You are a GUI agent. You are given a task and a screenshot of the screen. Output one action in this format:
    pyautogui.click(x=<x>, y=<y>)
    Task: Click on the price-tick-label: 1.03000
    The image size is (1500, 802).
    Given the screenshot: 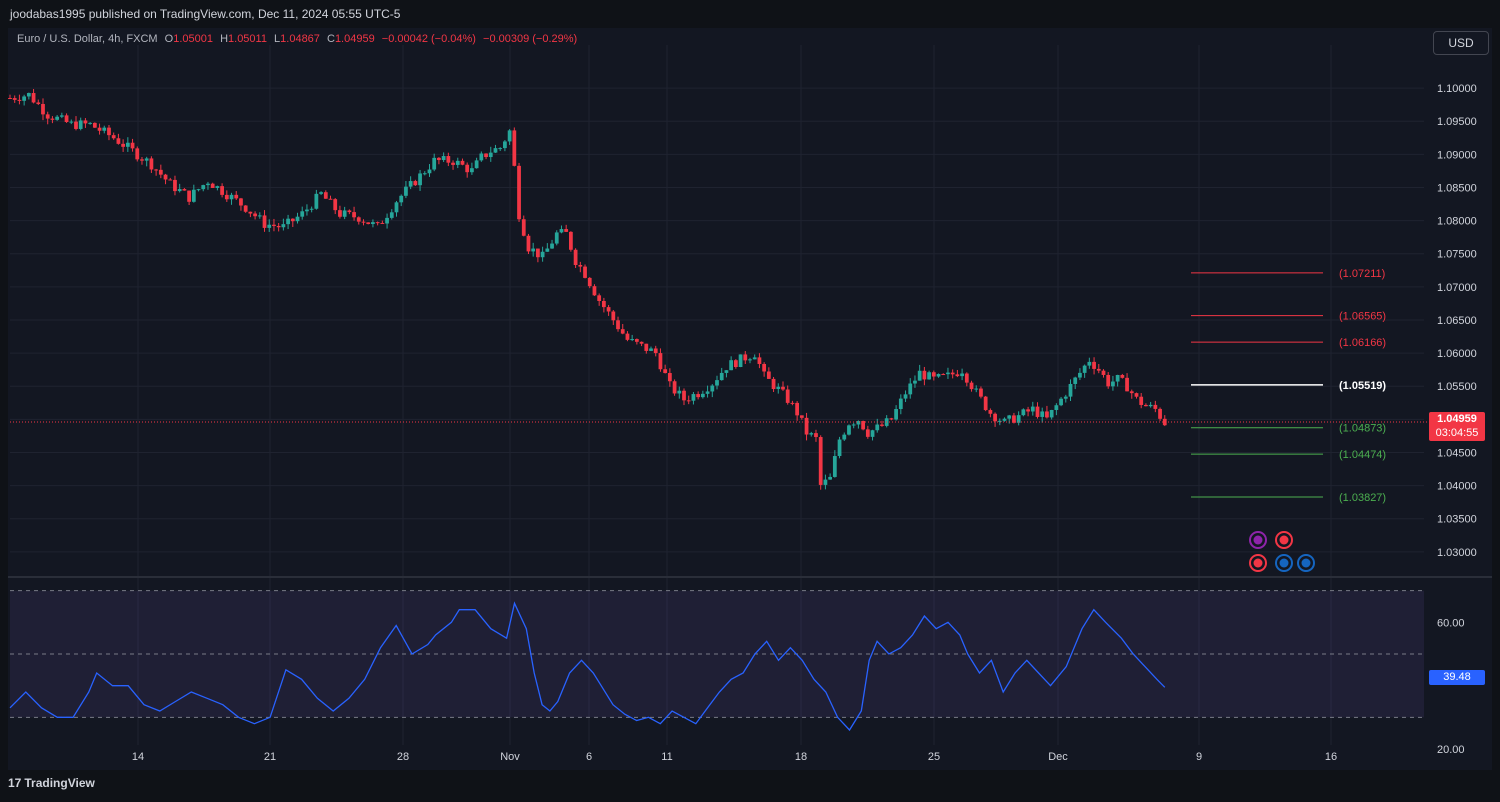 What is the action you would take?
    pyautogui.click(x=1457, y=553)
    